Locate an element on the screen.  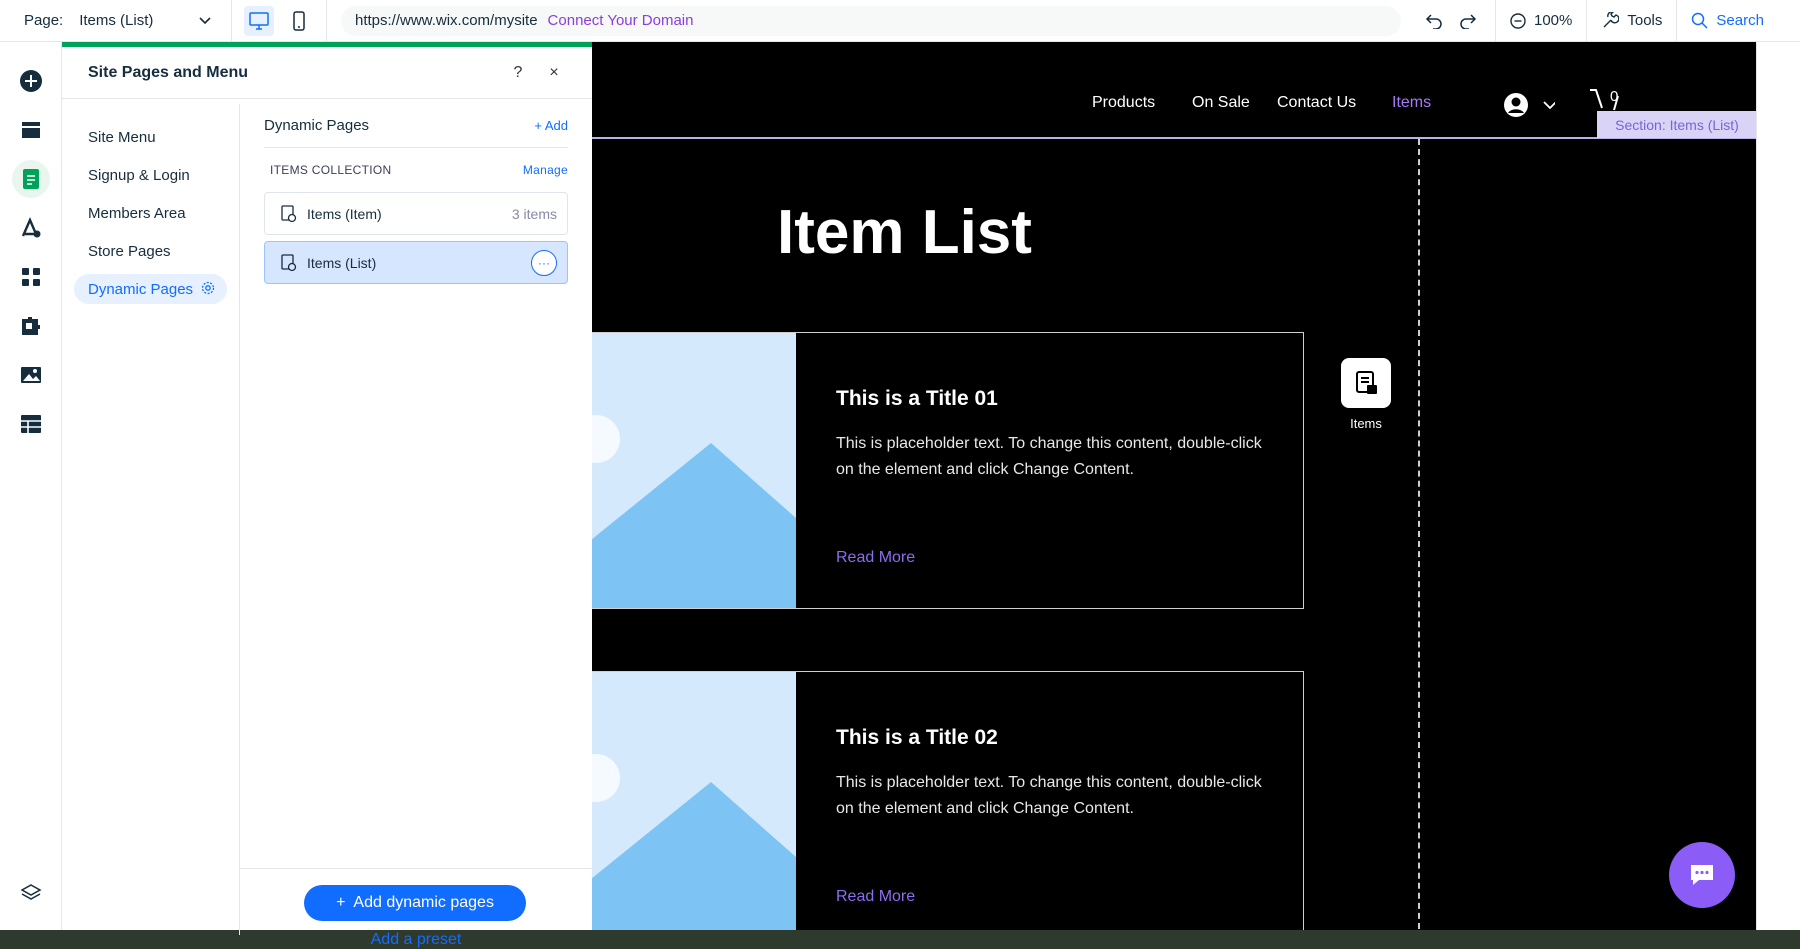
page-item-items-item: Items (Item) 3 items is located at coordinates (416, 213).